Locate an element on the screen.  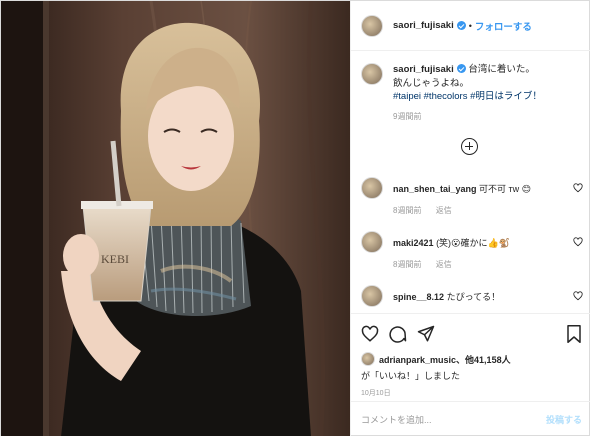
add-comment-bar: 投稿する is located at coordinates (470, 418).